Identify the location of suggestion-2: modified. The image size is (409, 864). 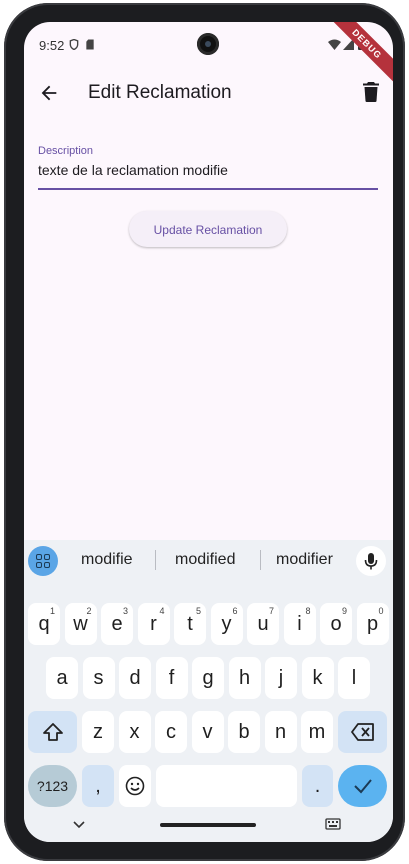
(205, 560).